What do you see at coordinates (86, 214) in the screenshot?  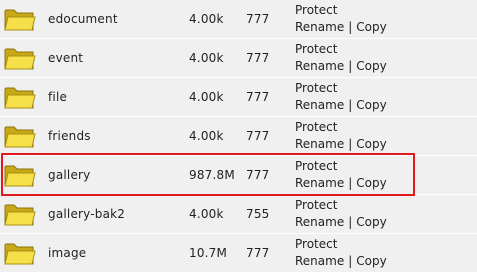 I see `file-name-link: gallery-bak2` at bounding box center [86, 214].